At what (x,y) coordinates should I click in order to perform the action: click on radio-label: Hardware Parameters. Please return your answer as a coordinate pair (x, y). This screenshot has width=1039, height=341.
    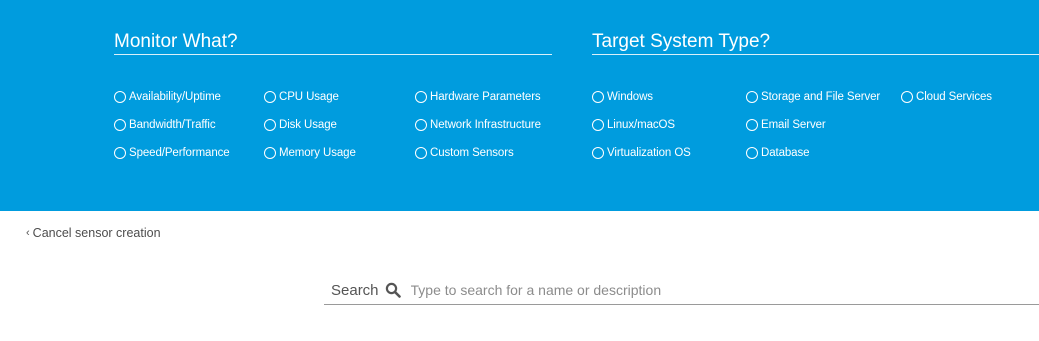
    Looking at the image, I should click on (485, 97).